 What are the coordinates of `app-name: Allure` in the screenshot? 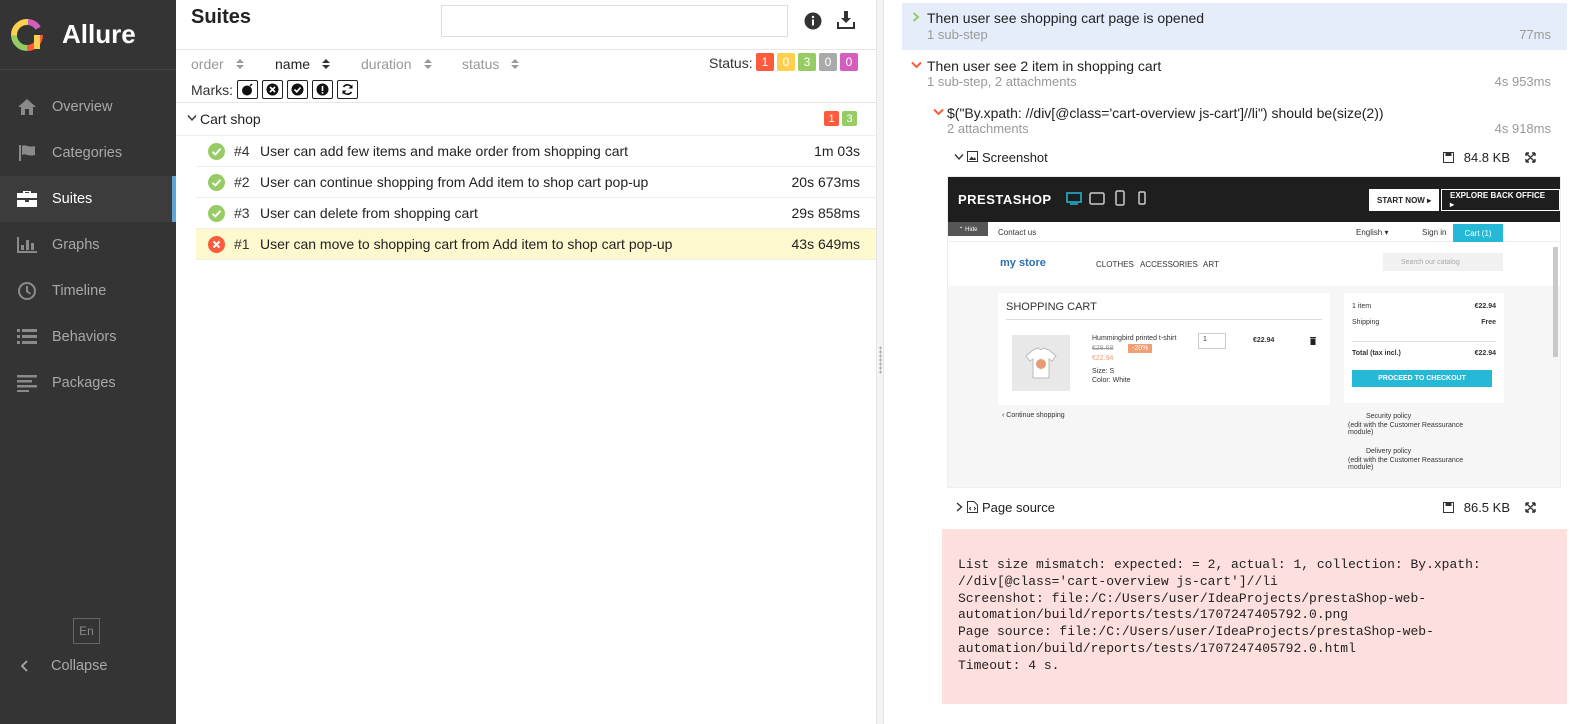 It's located at (99, 34).